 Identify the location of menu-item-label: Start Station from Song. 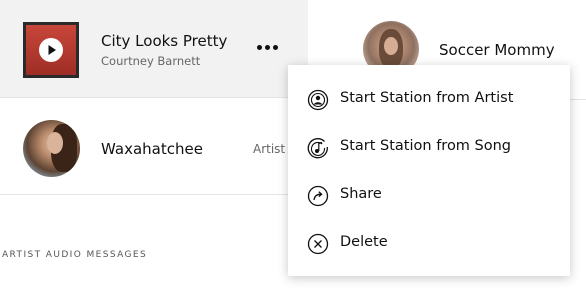
(426, 146).